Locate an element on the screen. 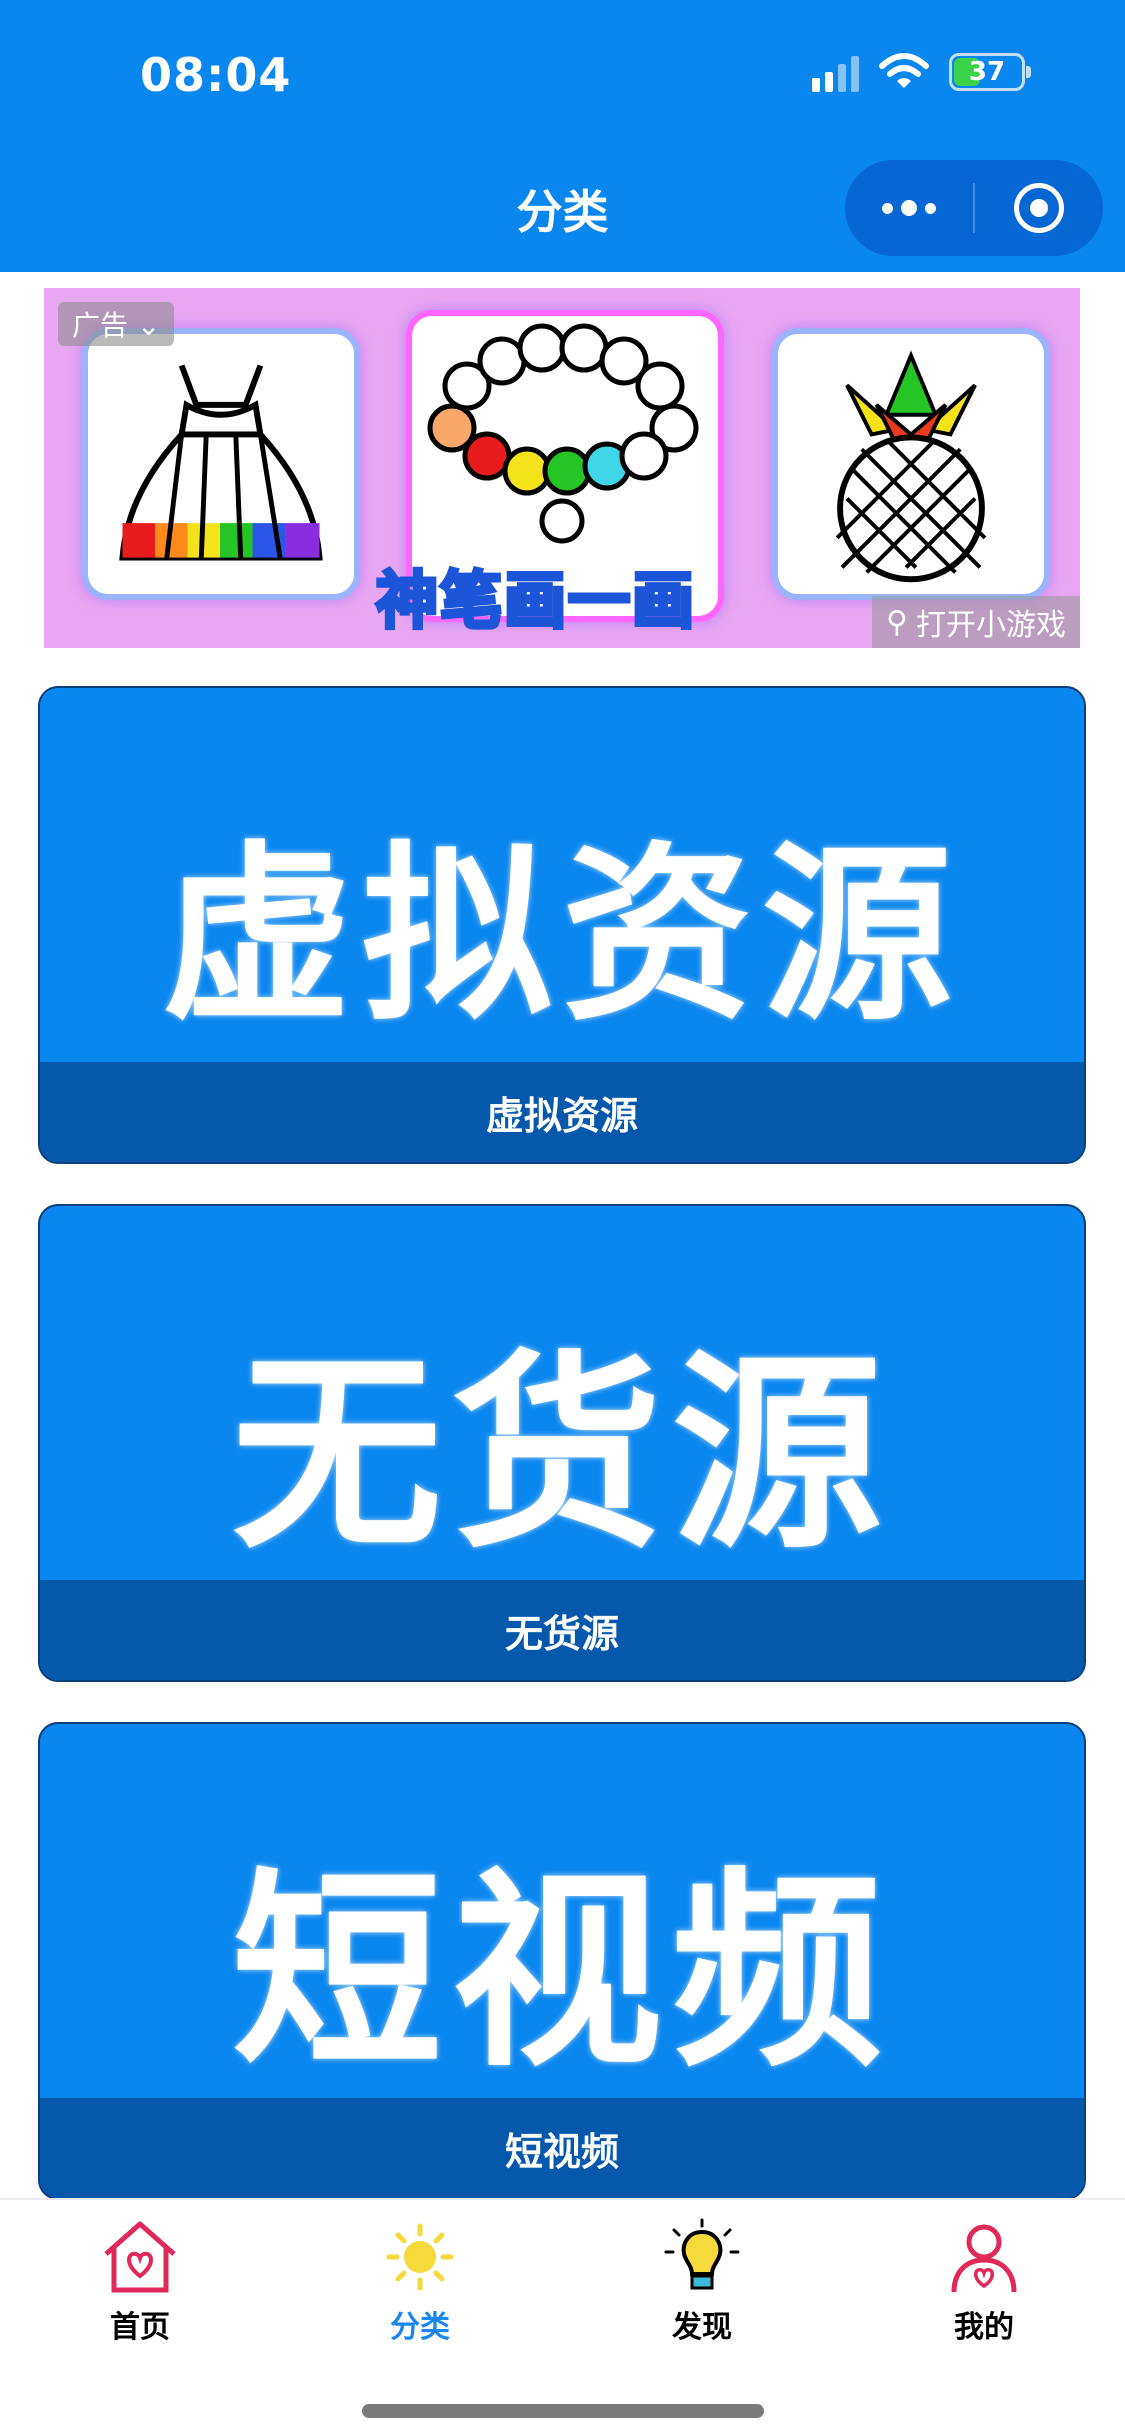 This screenshot has height=2436, width=1125. battery-level: 37 is located at coordinates (987, 72).